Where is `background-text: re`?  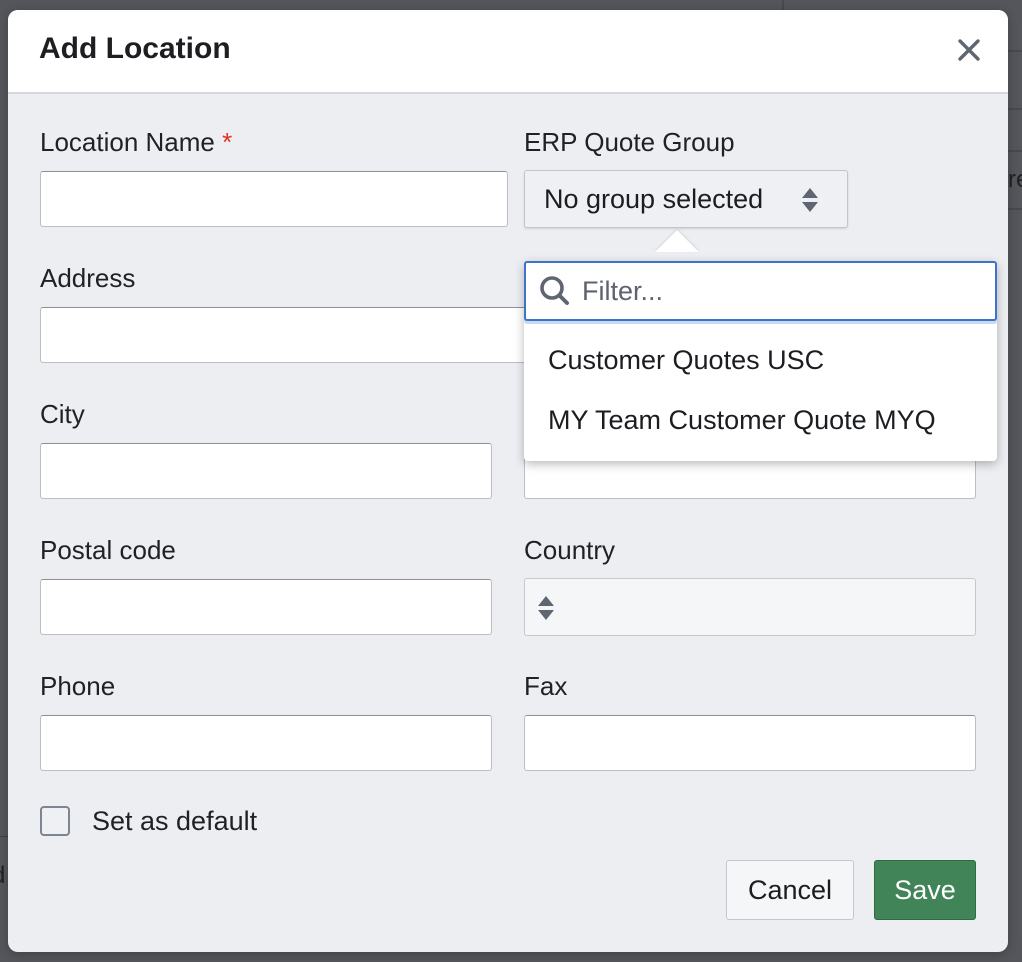
background-text: re is located at coordinates (1015, 179).